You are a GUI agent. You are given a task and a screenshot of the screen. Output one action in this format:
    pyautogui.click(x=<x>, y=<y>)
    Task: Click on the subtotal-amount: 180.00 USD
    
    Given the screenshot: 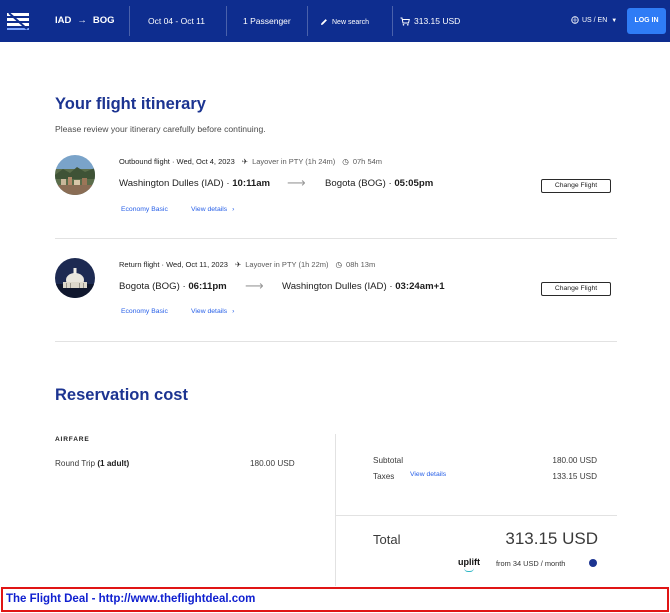 What is the action you would take?
    pyautogui.click(x=574, y=460)
    